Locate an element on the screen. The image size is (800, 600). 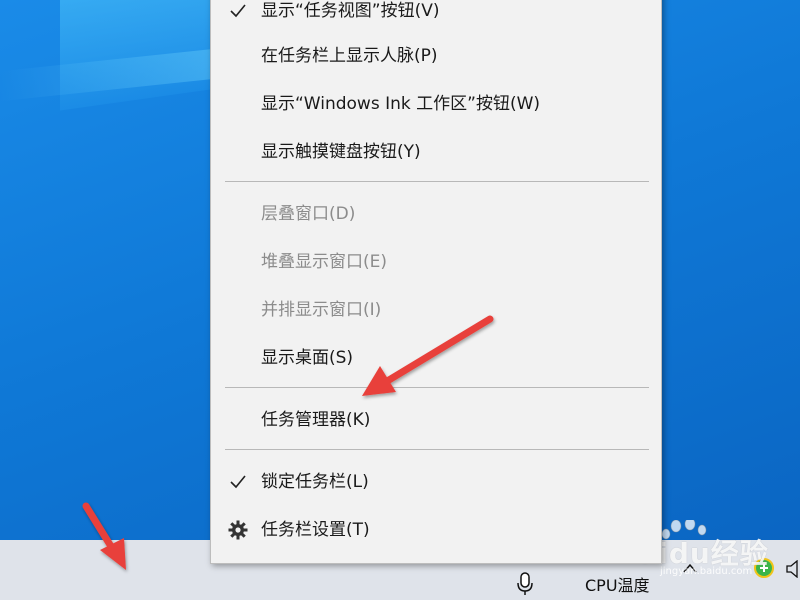
watermark-url: jingyan.baidu.com is located at coordinates (706, 571).